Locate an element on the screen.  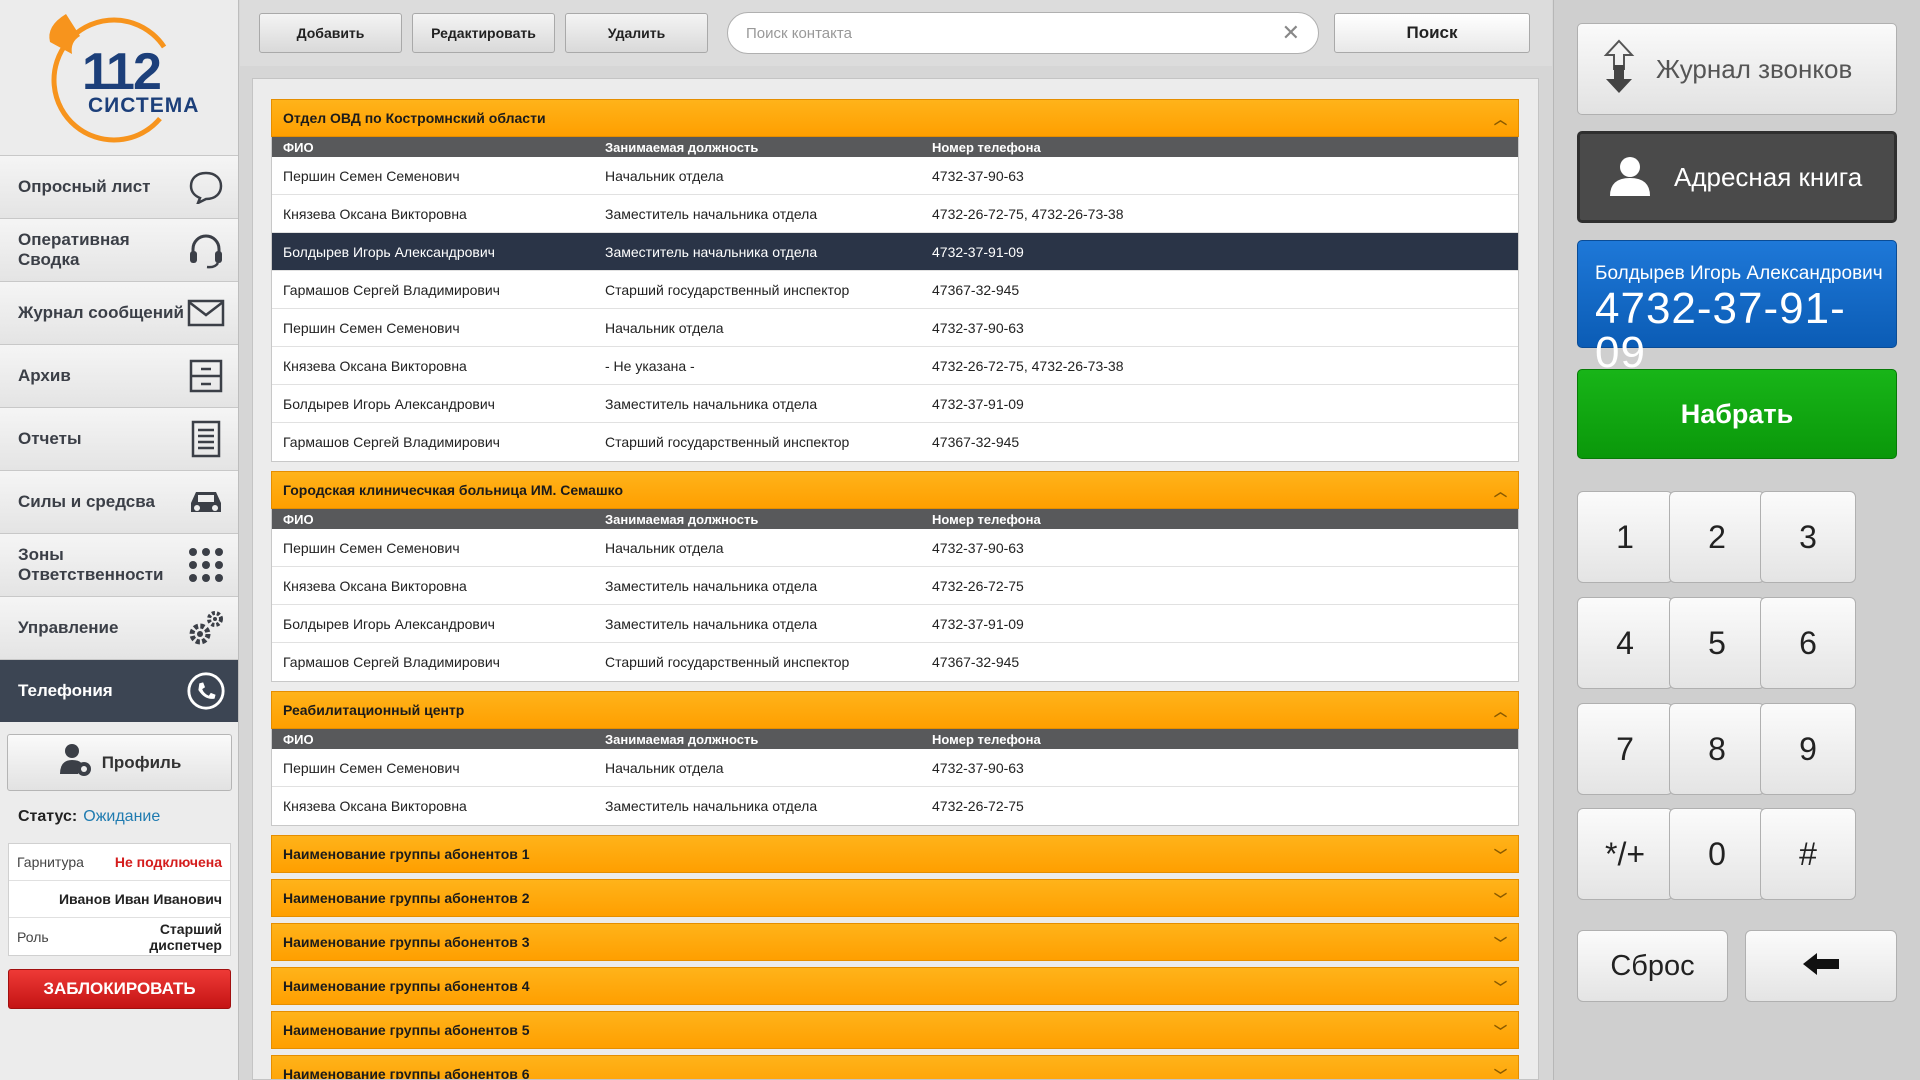
add-button: Добавить is located at coordinates (330, 33).